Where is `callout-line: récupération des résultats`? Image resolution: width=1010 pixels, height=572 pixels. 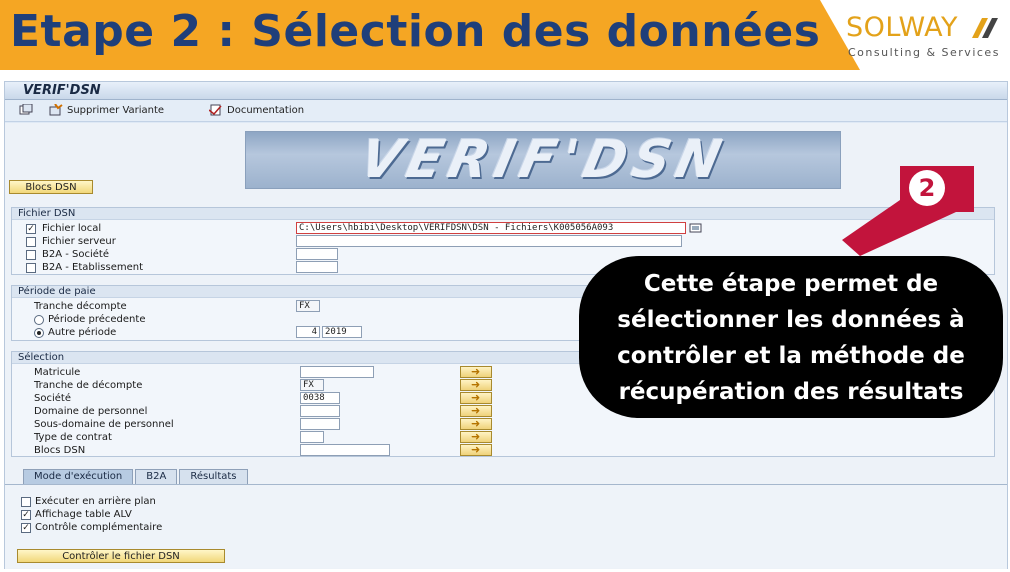 callout-line: récupération des résultats is located at coordinates (791, 392).